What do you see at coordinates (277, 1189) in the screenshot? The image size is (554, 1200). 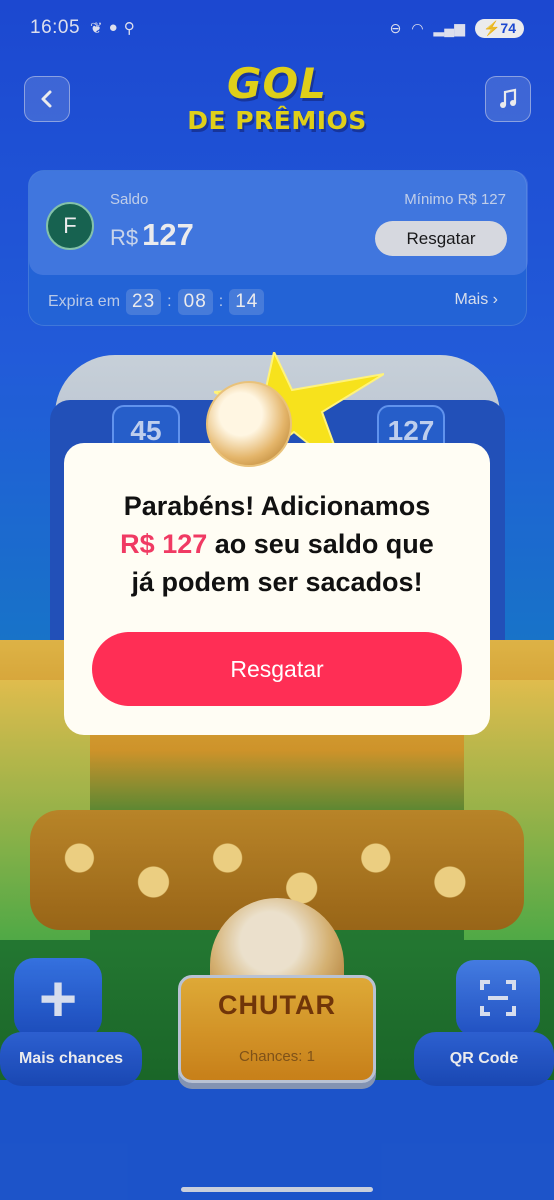 I see `home-indicator` at bounding box center [277, 1189].